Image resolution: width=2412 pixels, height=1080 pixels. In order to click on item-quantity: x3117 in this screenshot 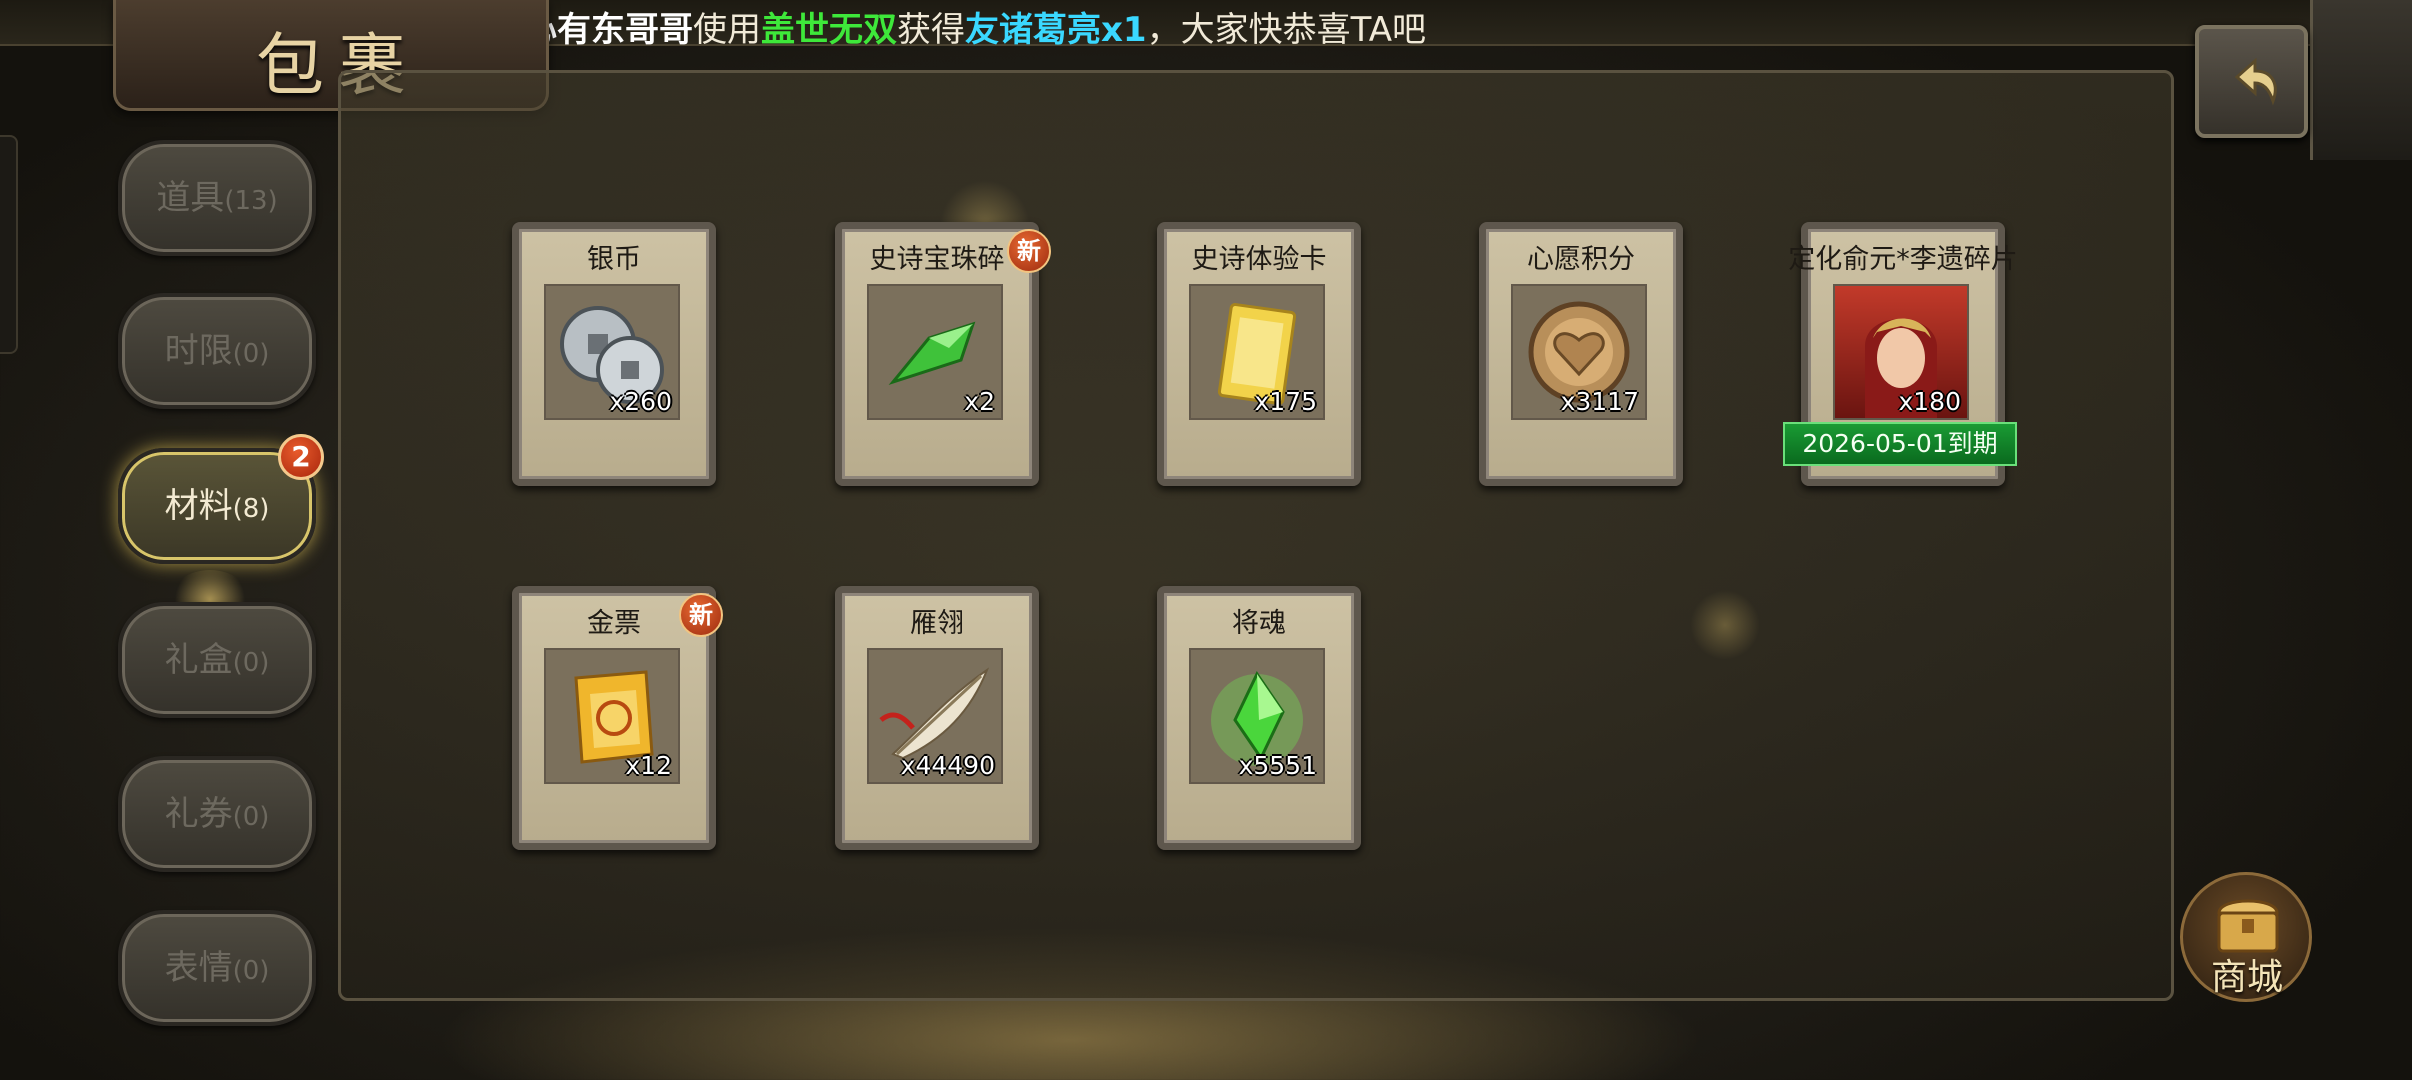, I will do `click(1599, 401)`.